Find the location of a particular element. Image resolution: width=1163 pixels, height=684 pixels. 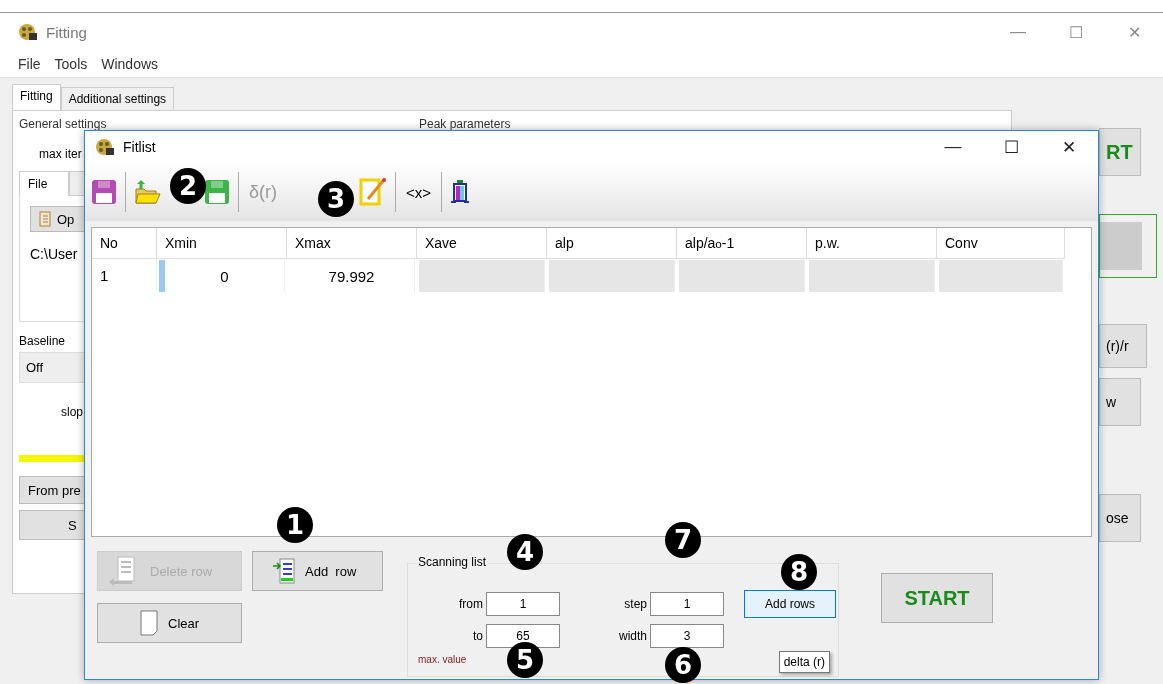

column-header: Xmax is located at coordinates (352, 243).